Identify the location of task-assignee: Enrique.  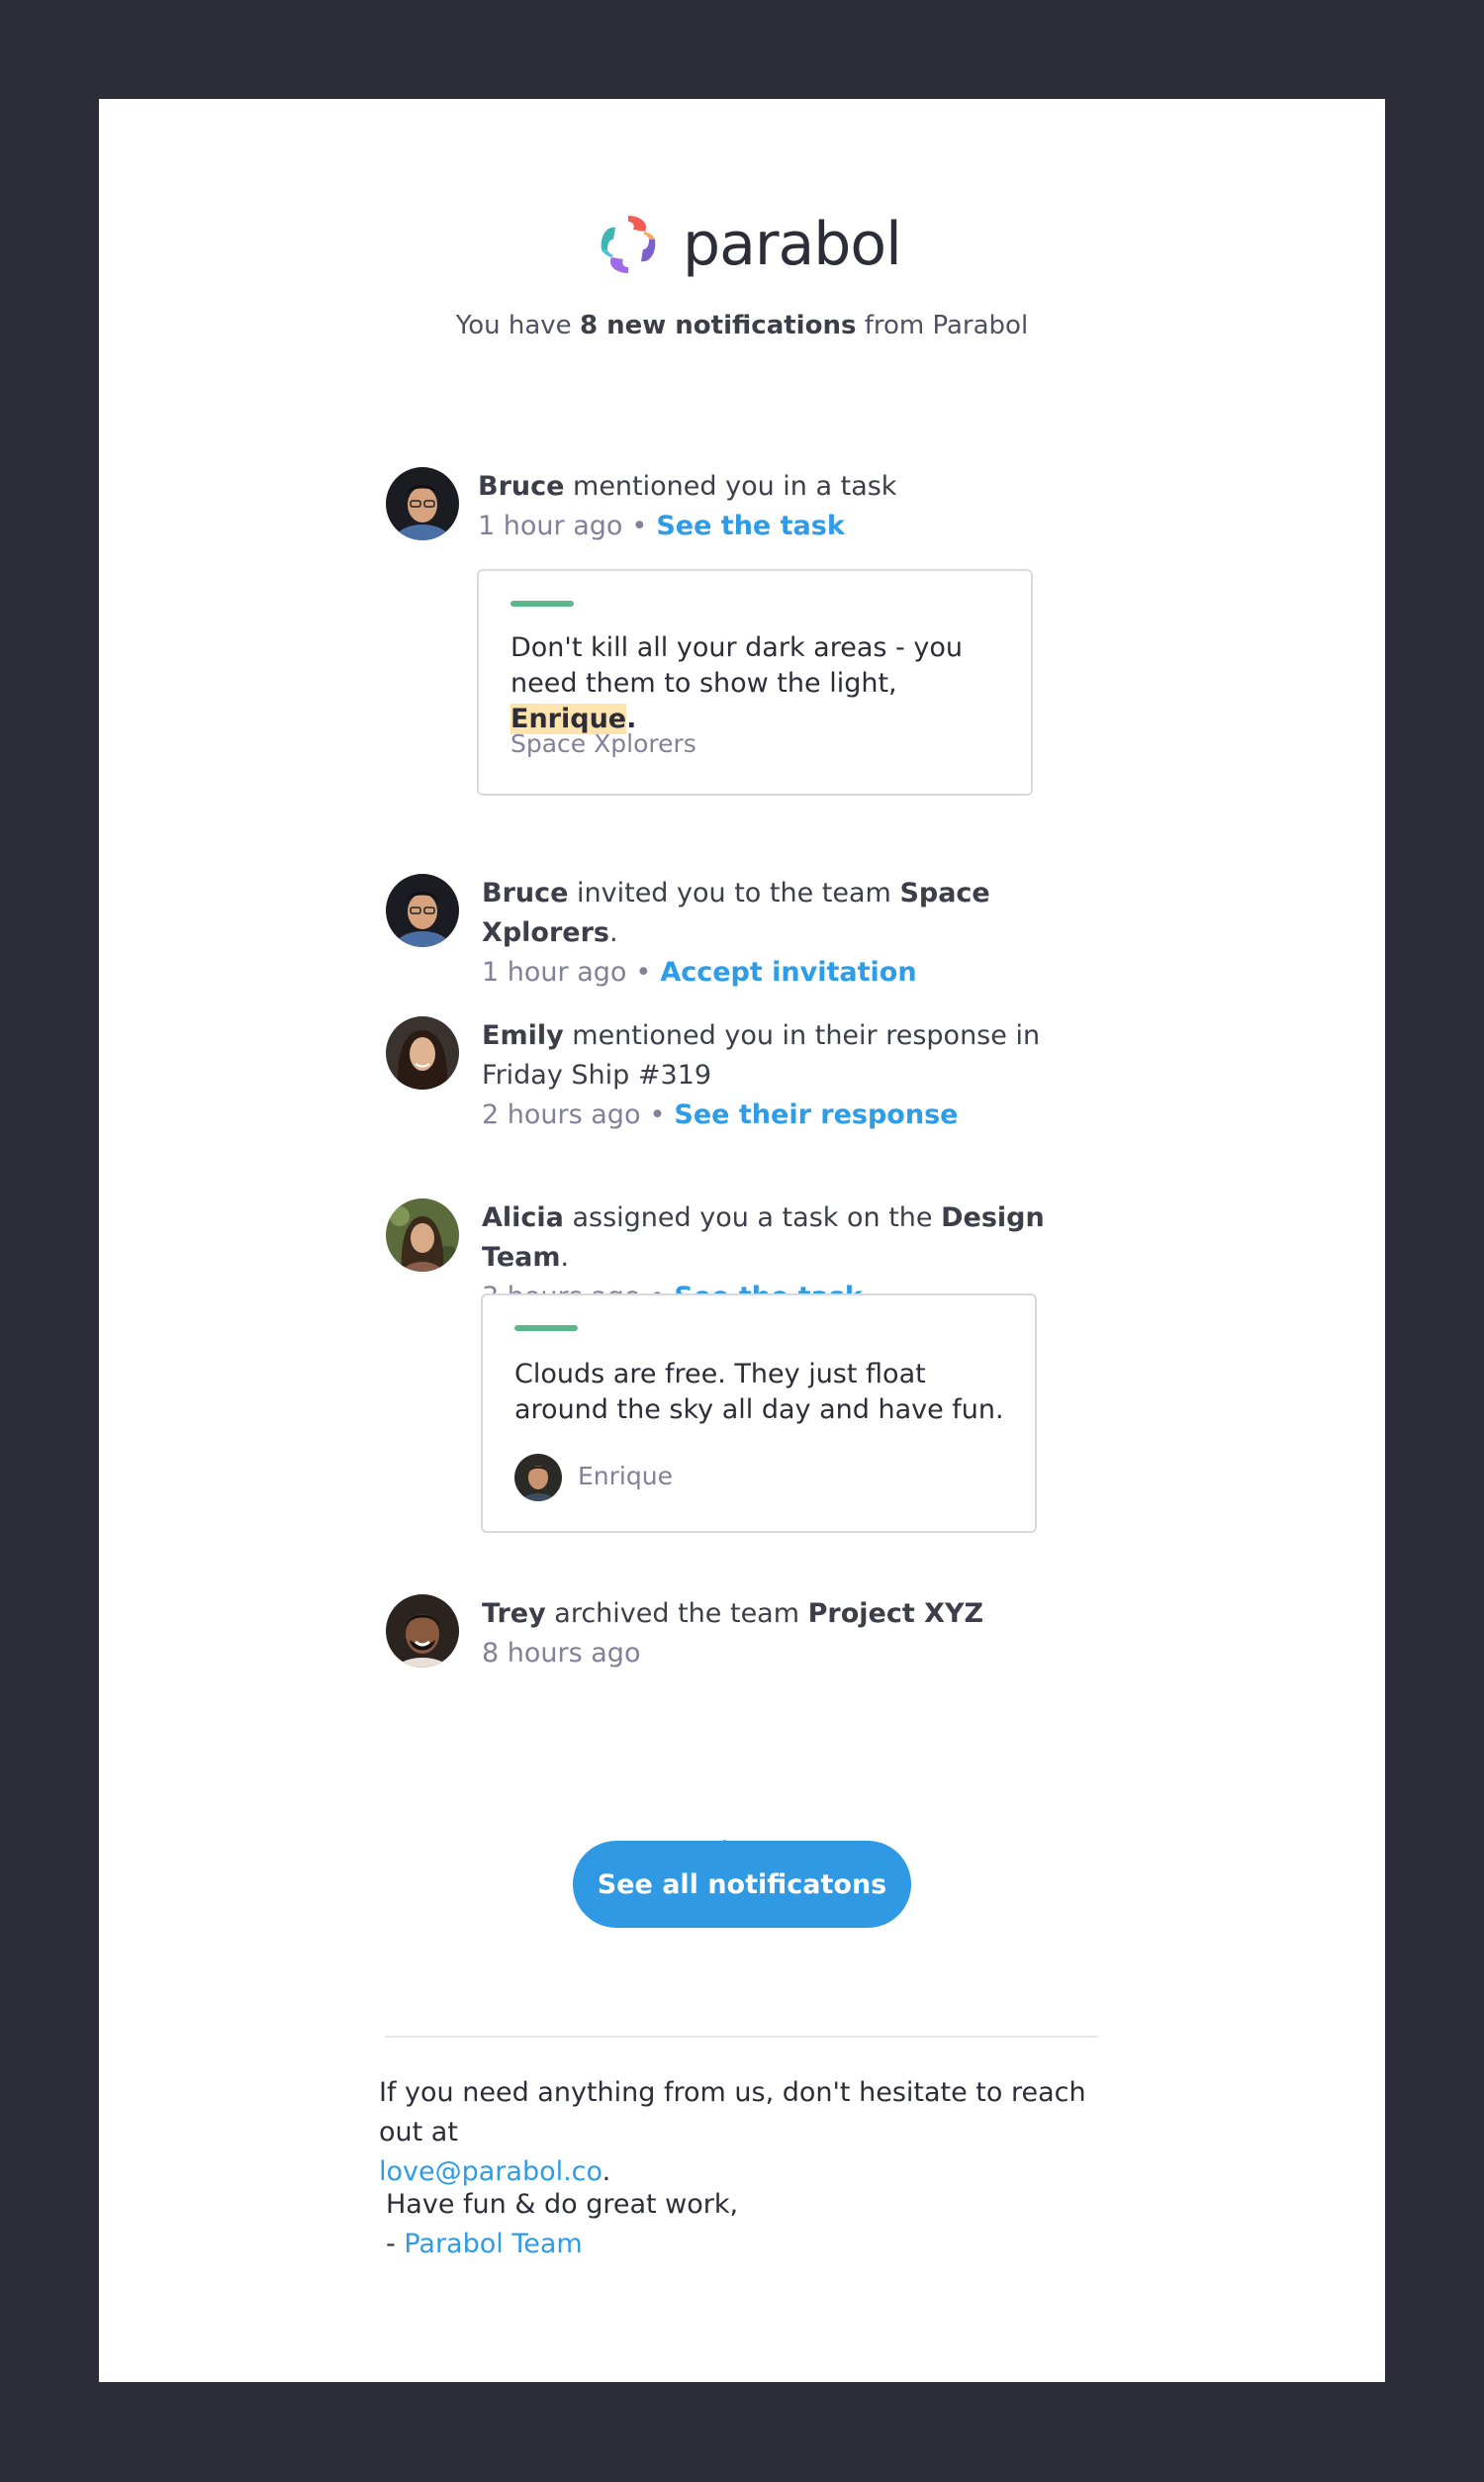
(625, 1476).